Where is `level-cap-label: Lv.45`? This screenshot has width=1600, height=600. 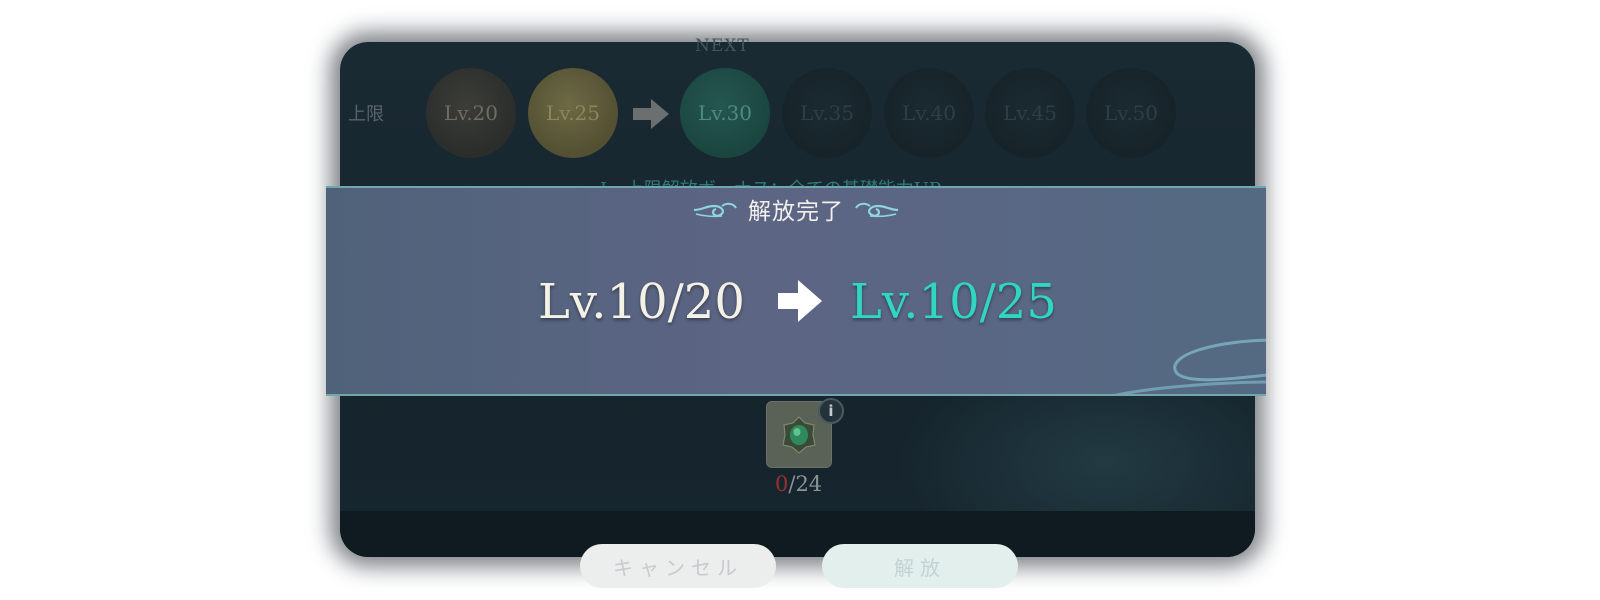
level-cap-label: Lv.45 is located at coordinates (1029, 113).